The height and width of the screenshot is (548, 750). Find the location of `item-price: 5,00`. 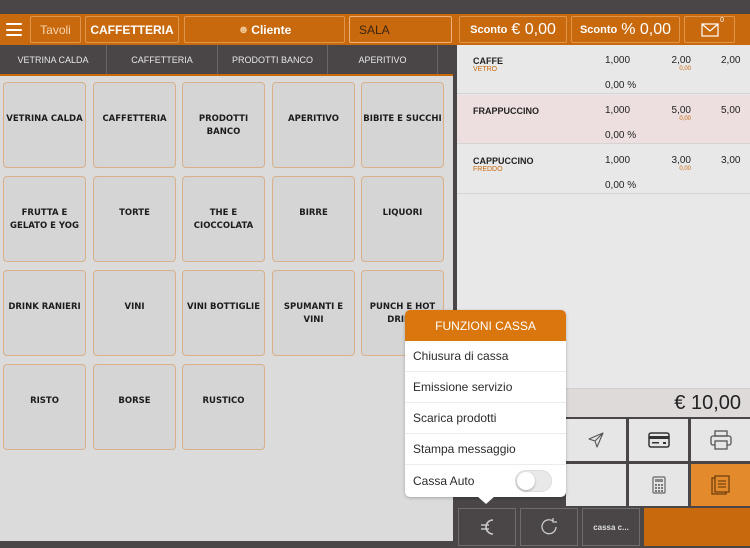

item-price: 5,00 is located at coordinates (681, 110).